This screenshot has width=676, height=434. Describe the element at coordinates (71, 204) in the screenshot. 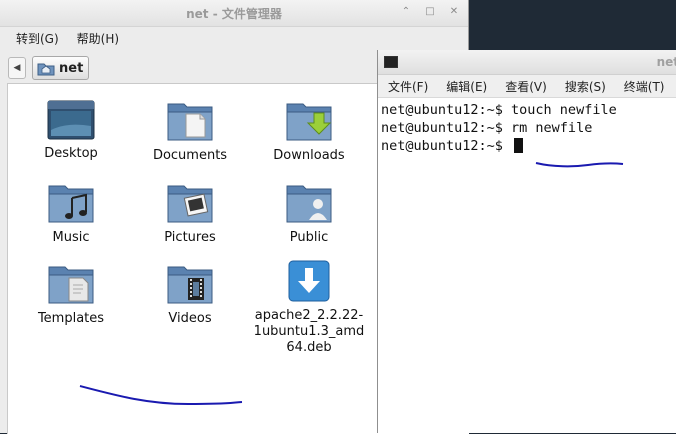

I see `music-folder-icon` at that location.